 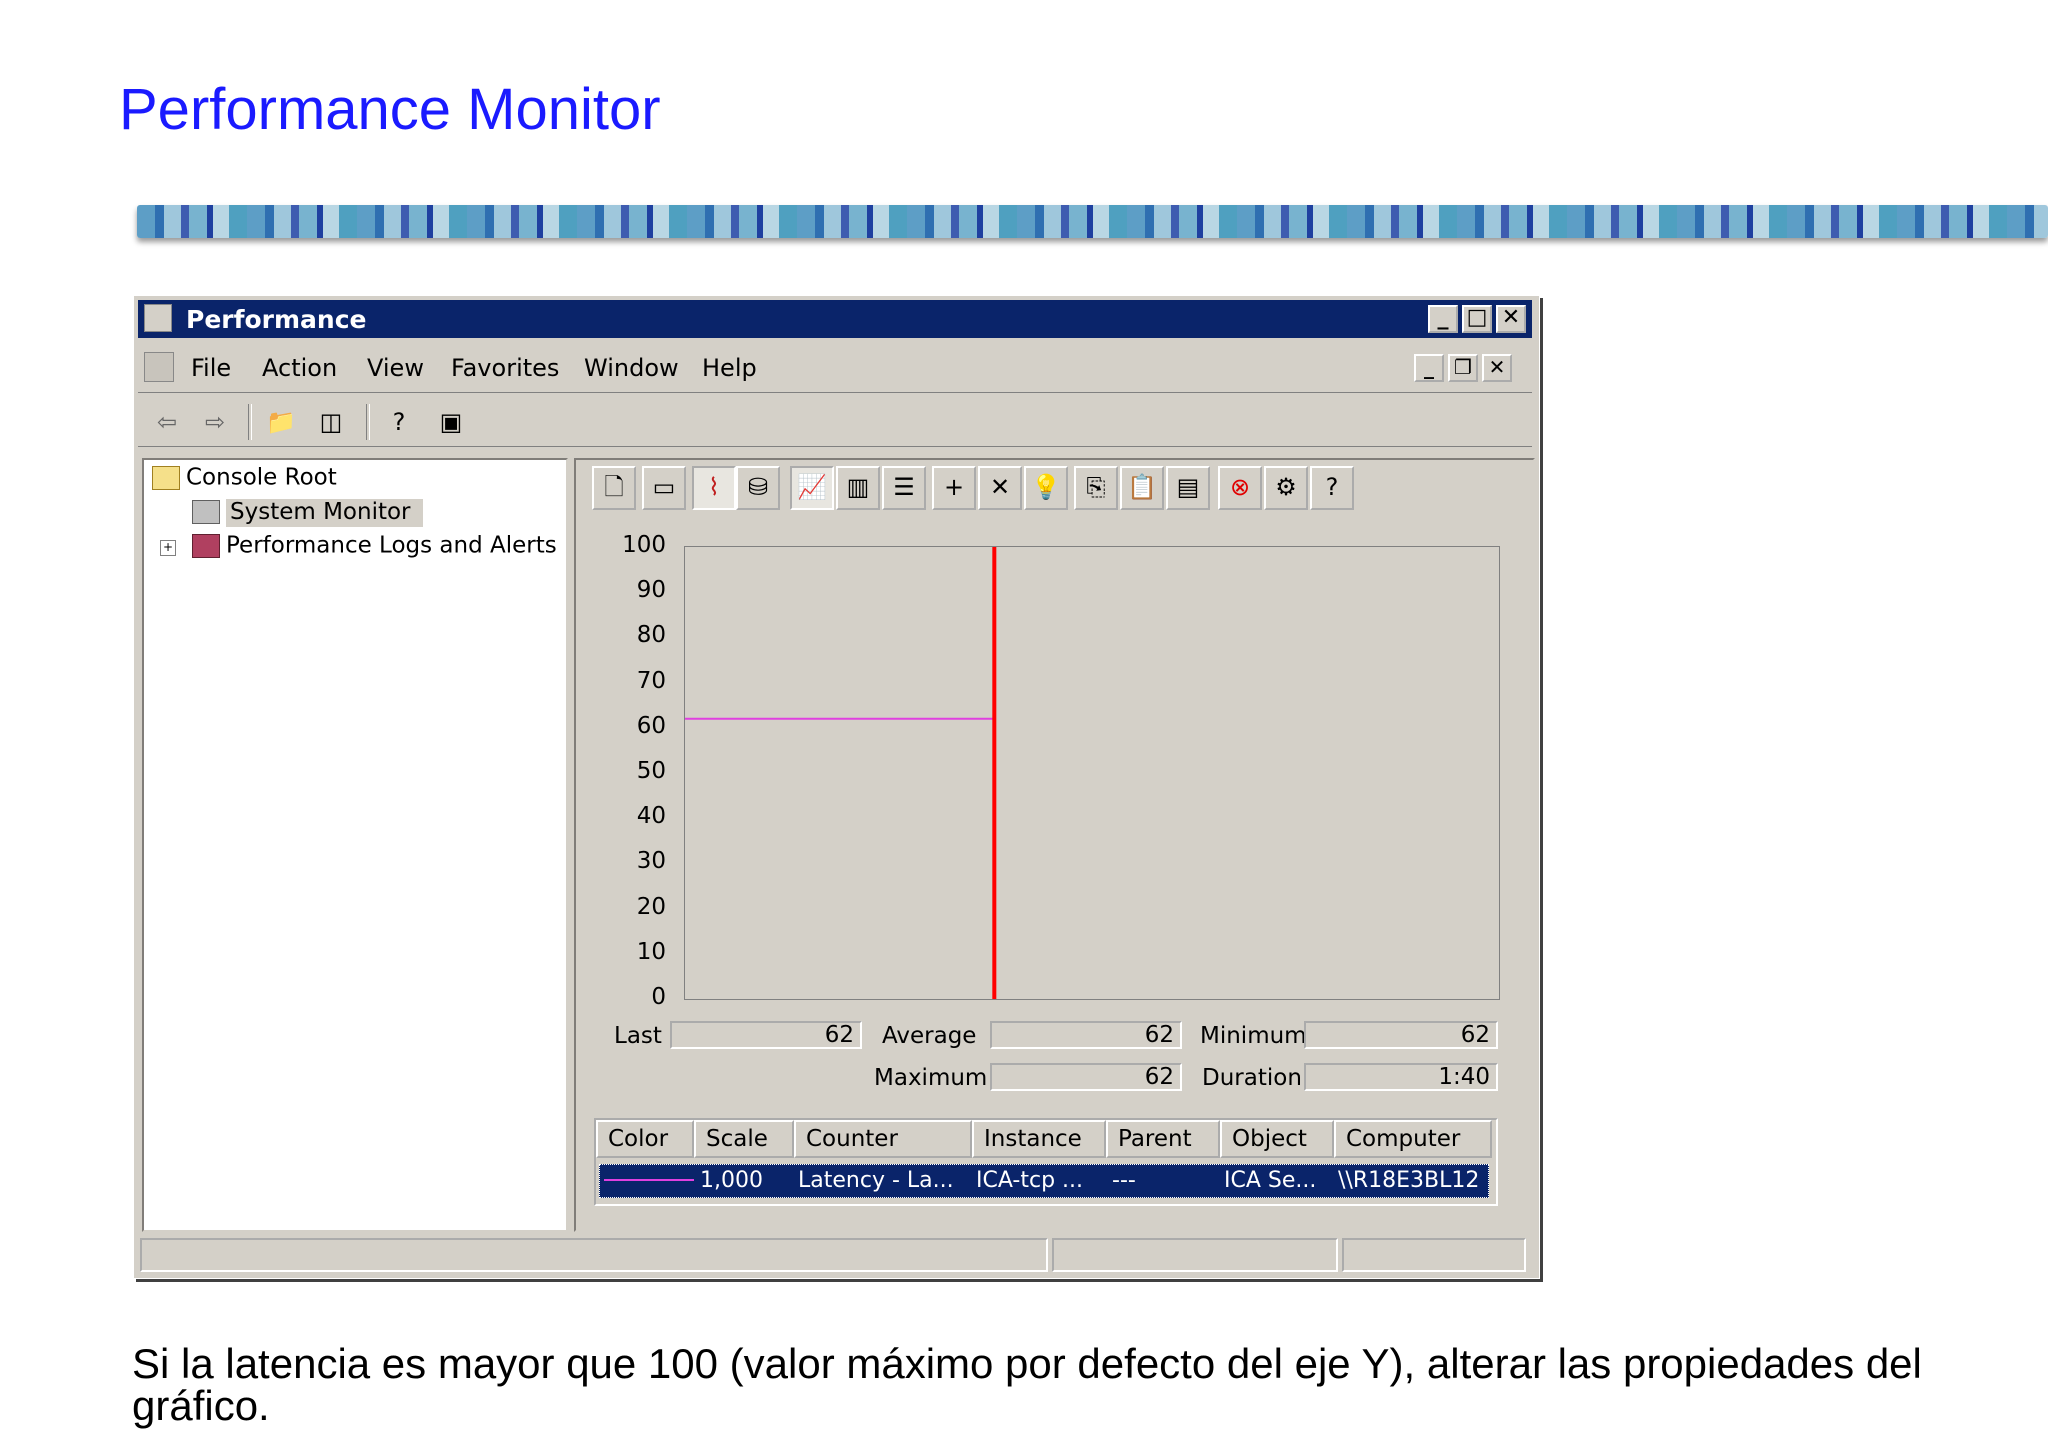 What do you see at coordinates (1142, 488) in the screenshot?
I see `paste-counter-list-icon: 📋` at bounding box center [1142, 488].